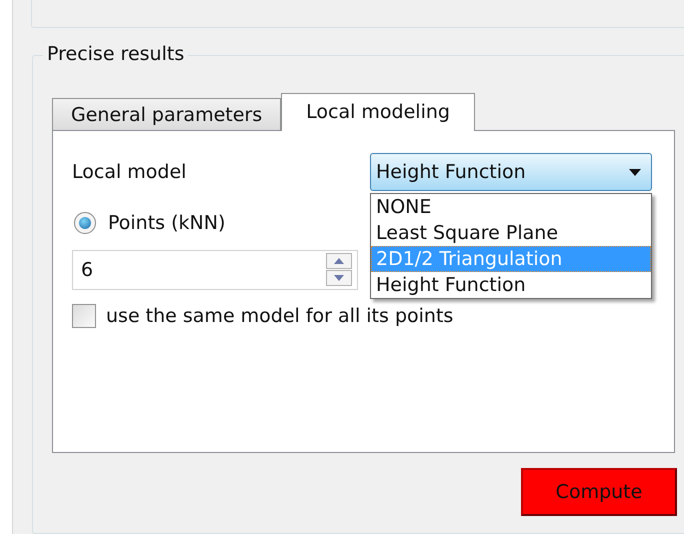 This screenshot has width=684, height=534. I want to click on dropdown-option: Height Function, so click(511, 285).